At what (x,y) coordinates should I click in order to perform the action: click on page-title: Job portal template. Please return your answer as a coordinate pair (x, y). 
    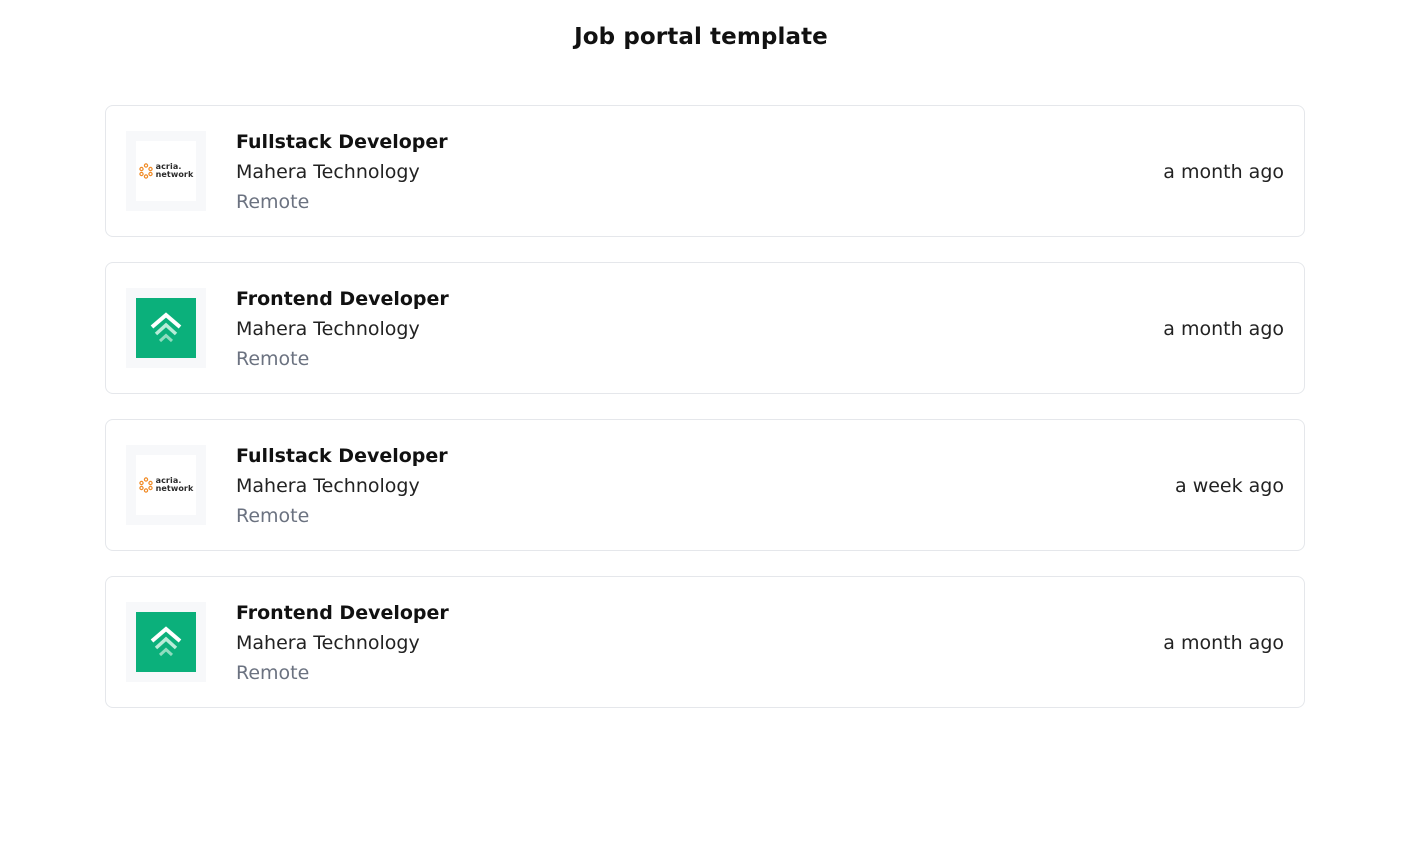
    Looking at the image, I should click on (701, 37).